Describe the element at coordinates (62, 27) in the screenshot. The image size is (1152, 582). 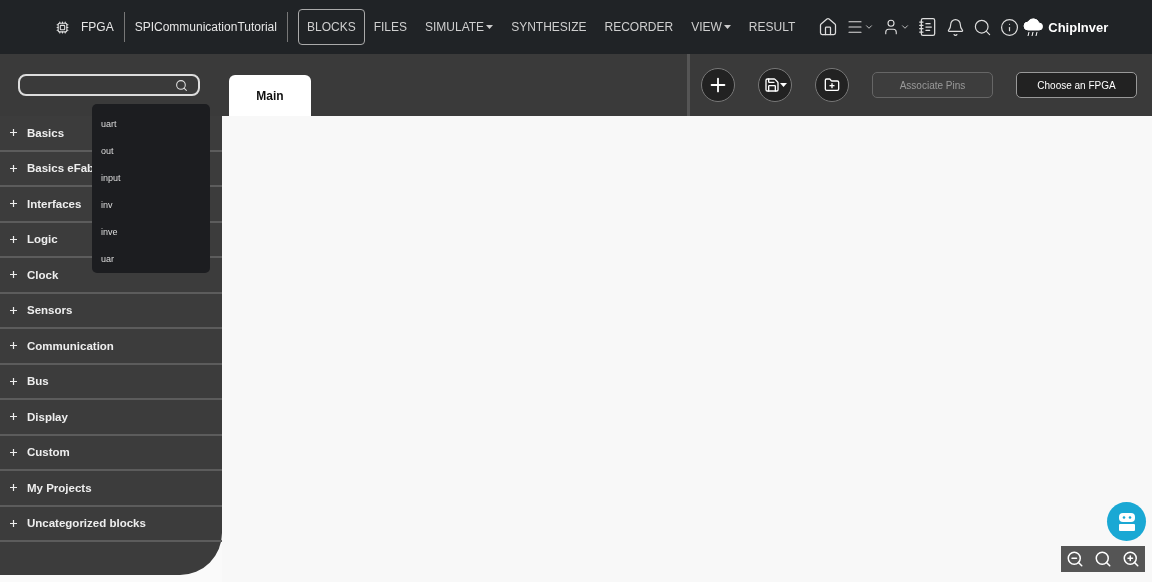
I see `chip-icon` at that location.